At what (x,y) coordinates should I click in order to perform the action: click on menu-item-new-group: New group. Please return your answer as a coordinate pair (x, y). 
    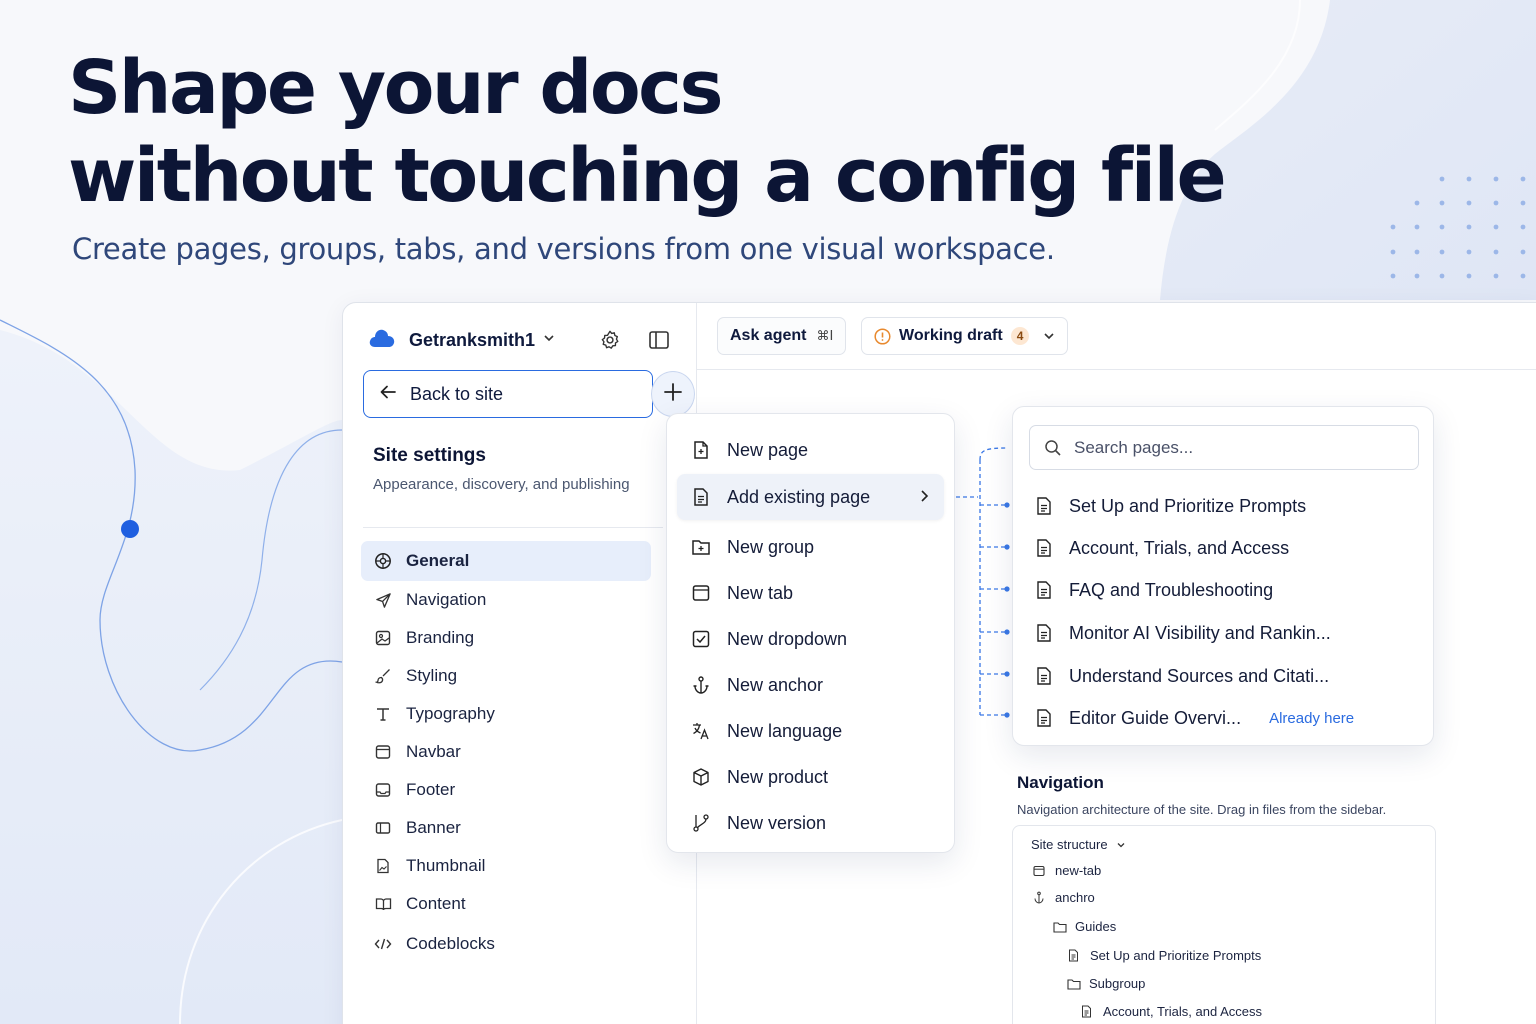
    Looking at the image, I should click on (810, 547).